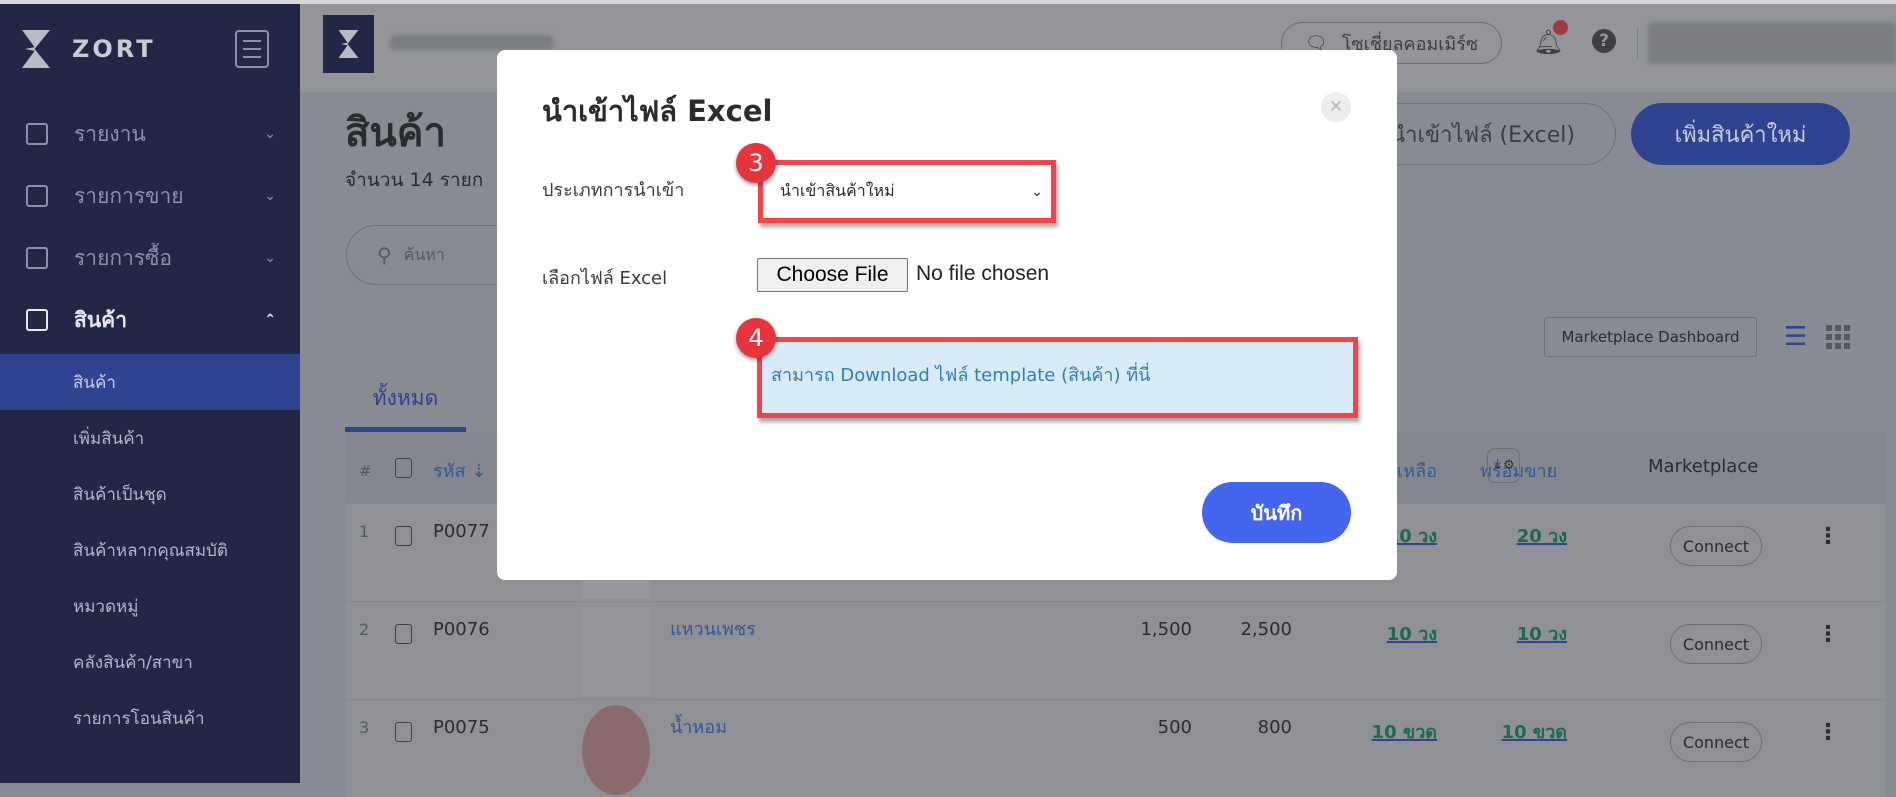 Image resolution: width=1896 pixels, height=797 pixels. What do you see at coordinates (1650, 337) in the screenshot?
I see `marketplace-dashboard-button: Marketplace Dashboard` at bounding box center [1650, 337].